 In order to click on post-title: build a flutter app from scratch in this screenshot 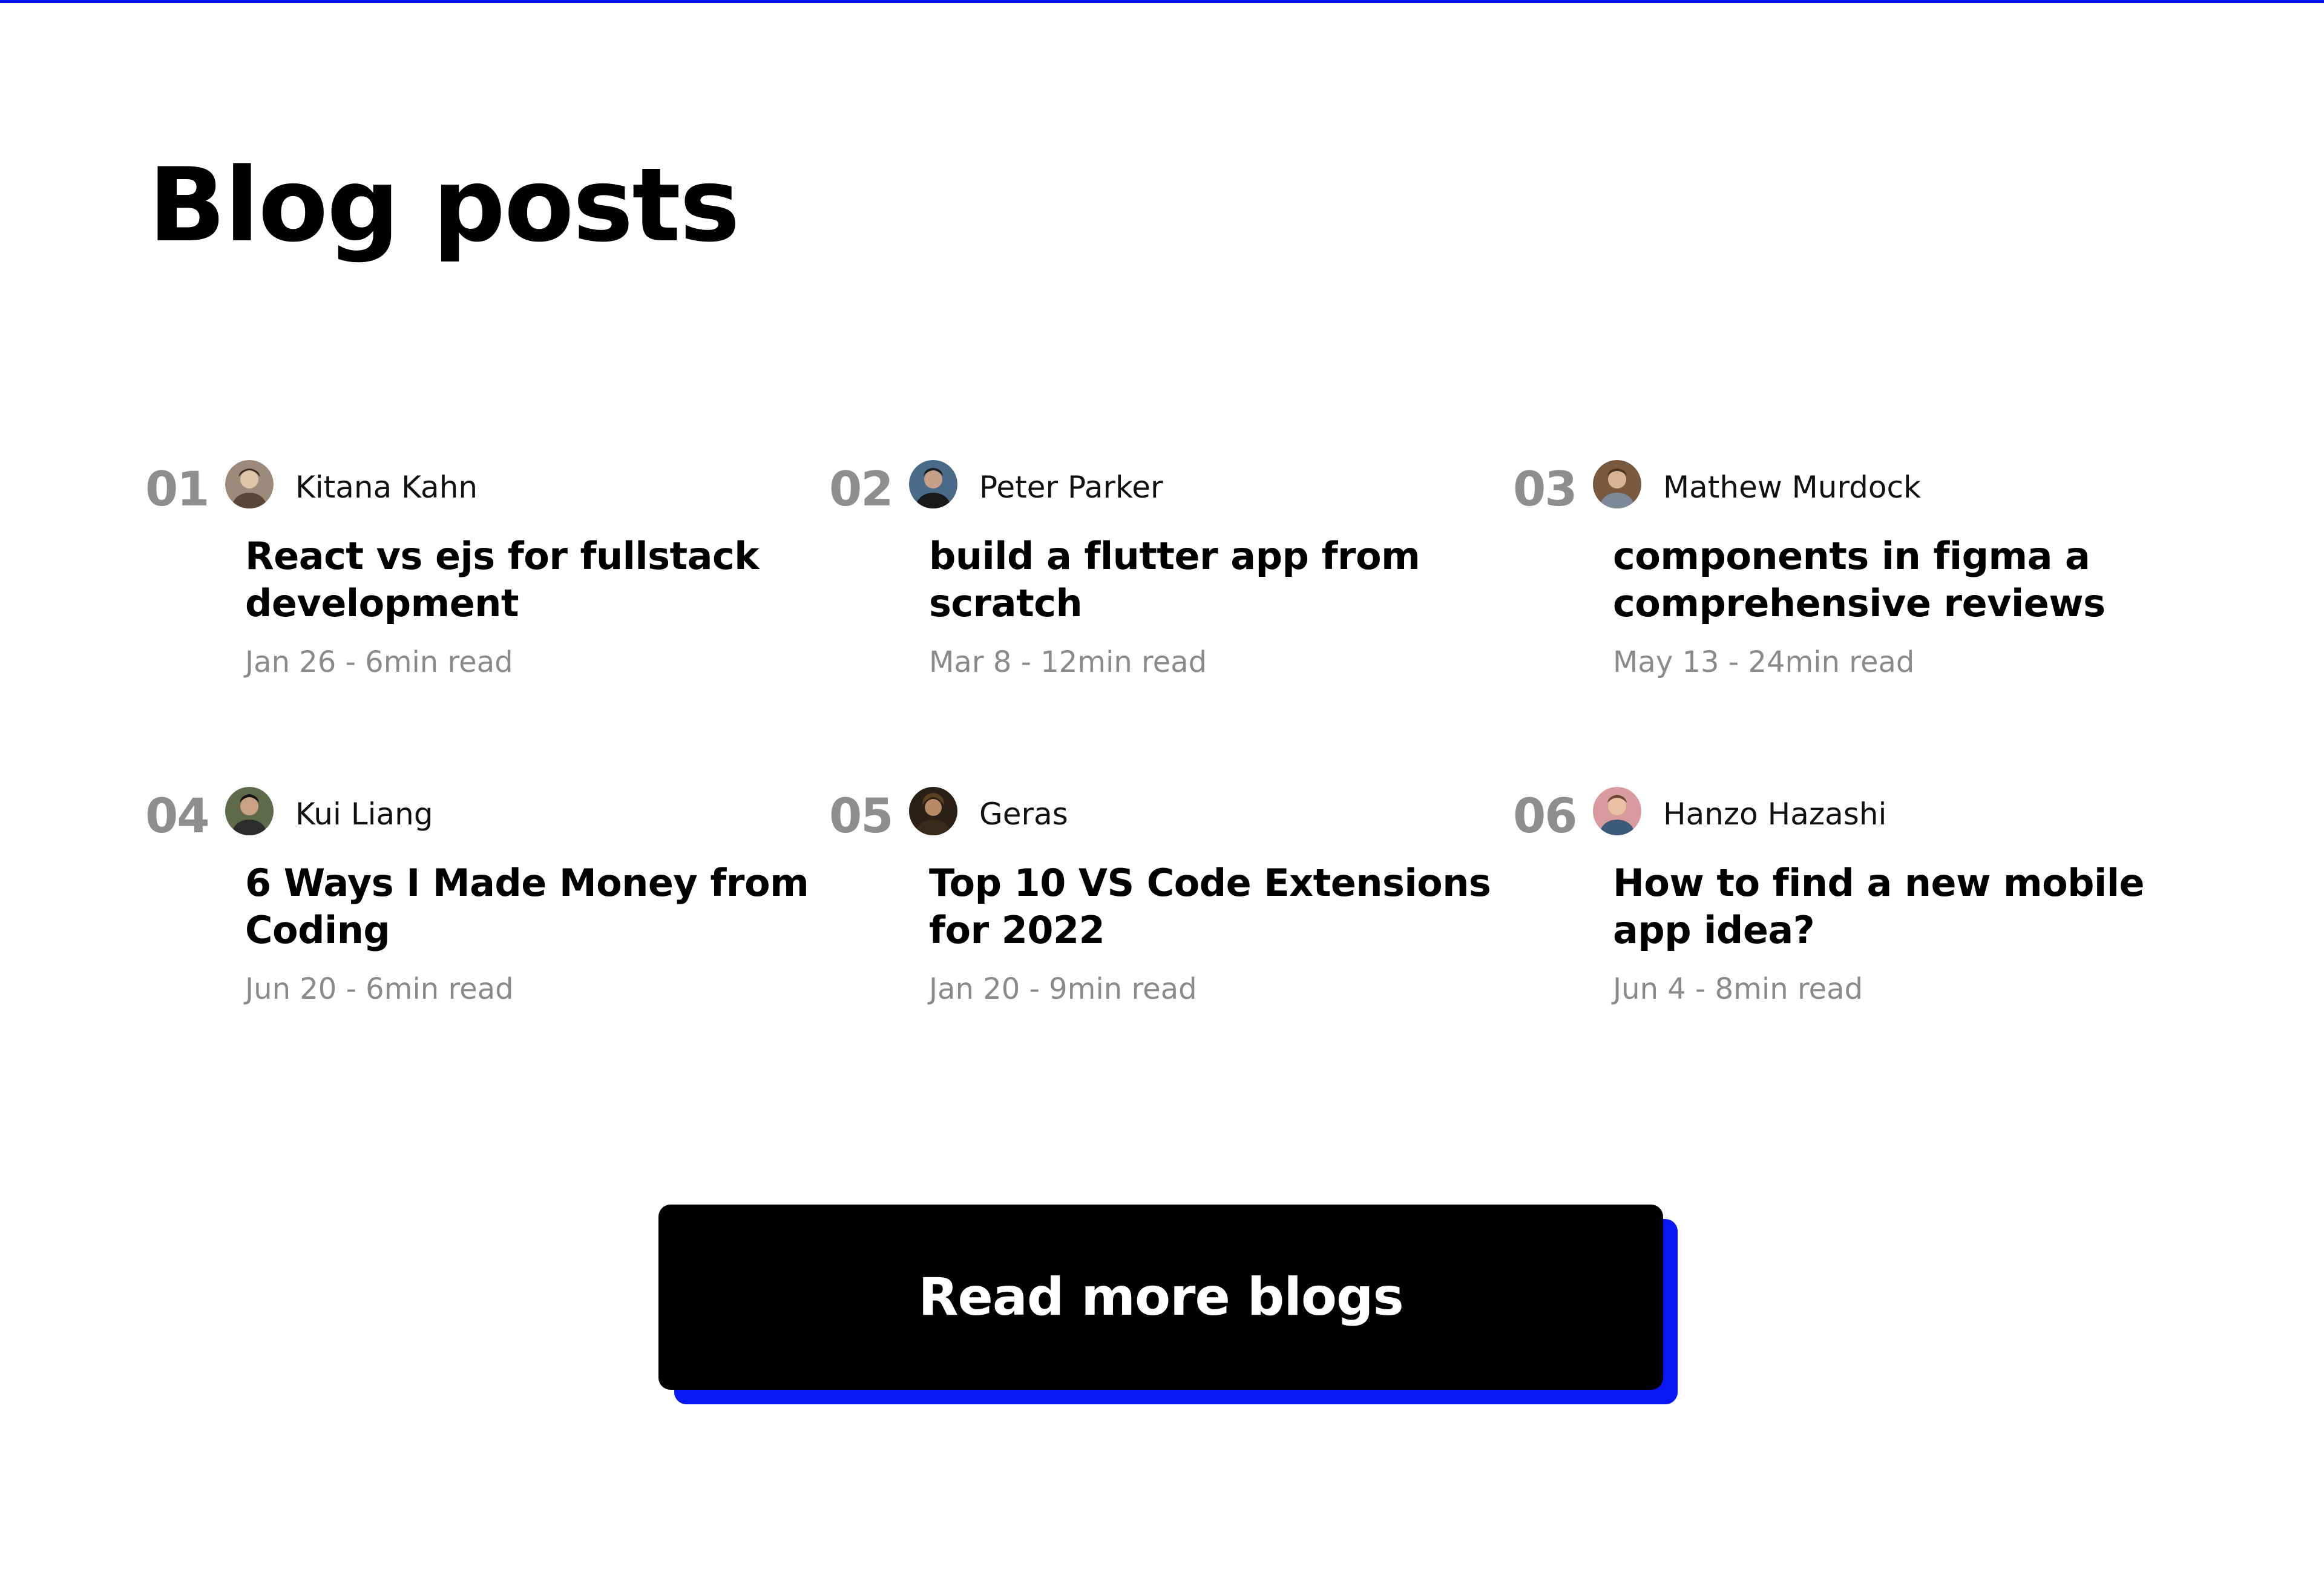, I will do `click(1213, 580)`.